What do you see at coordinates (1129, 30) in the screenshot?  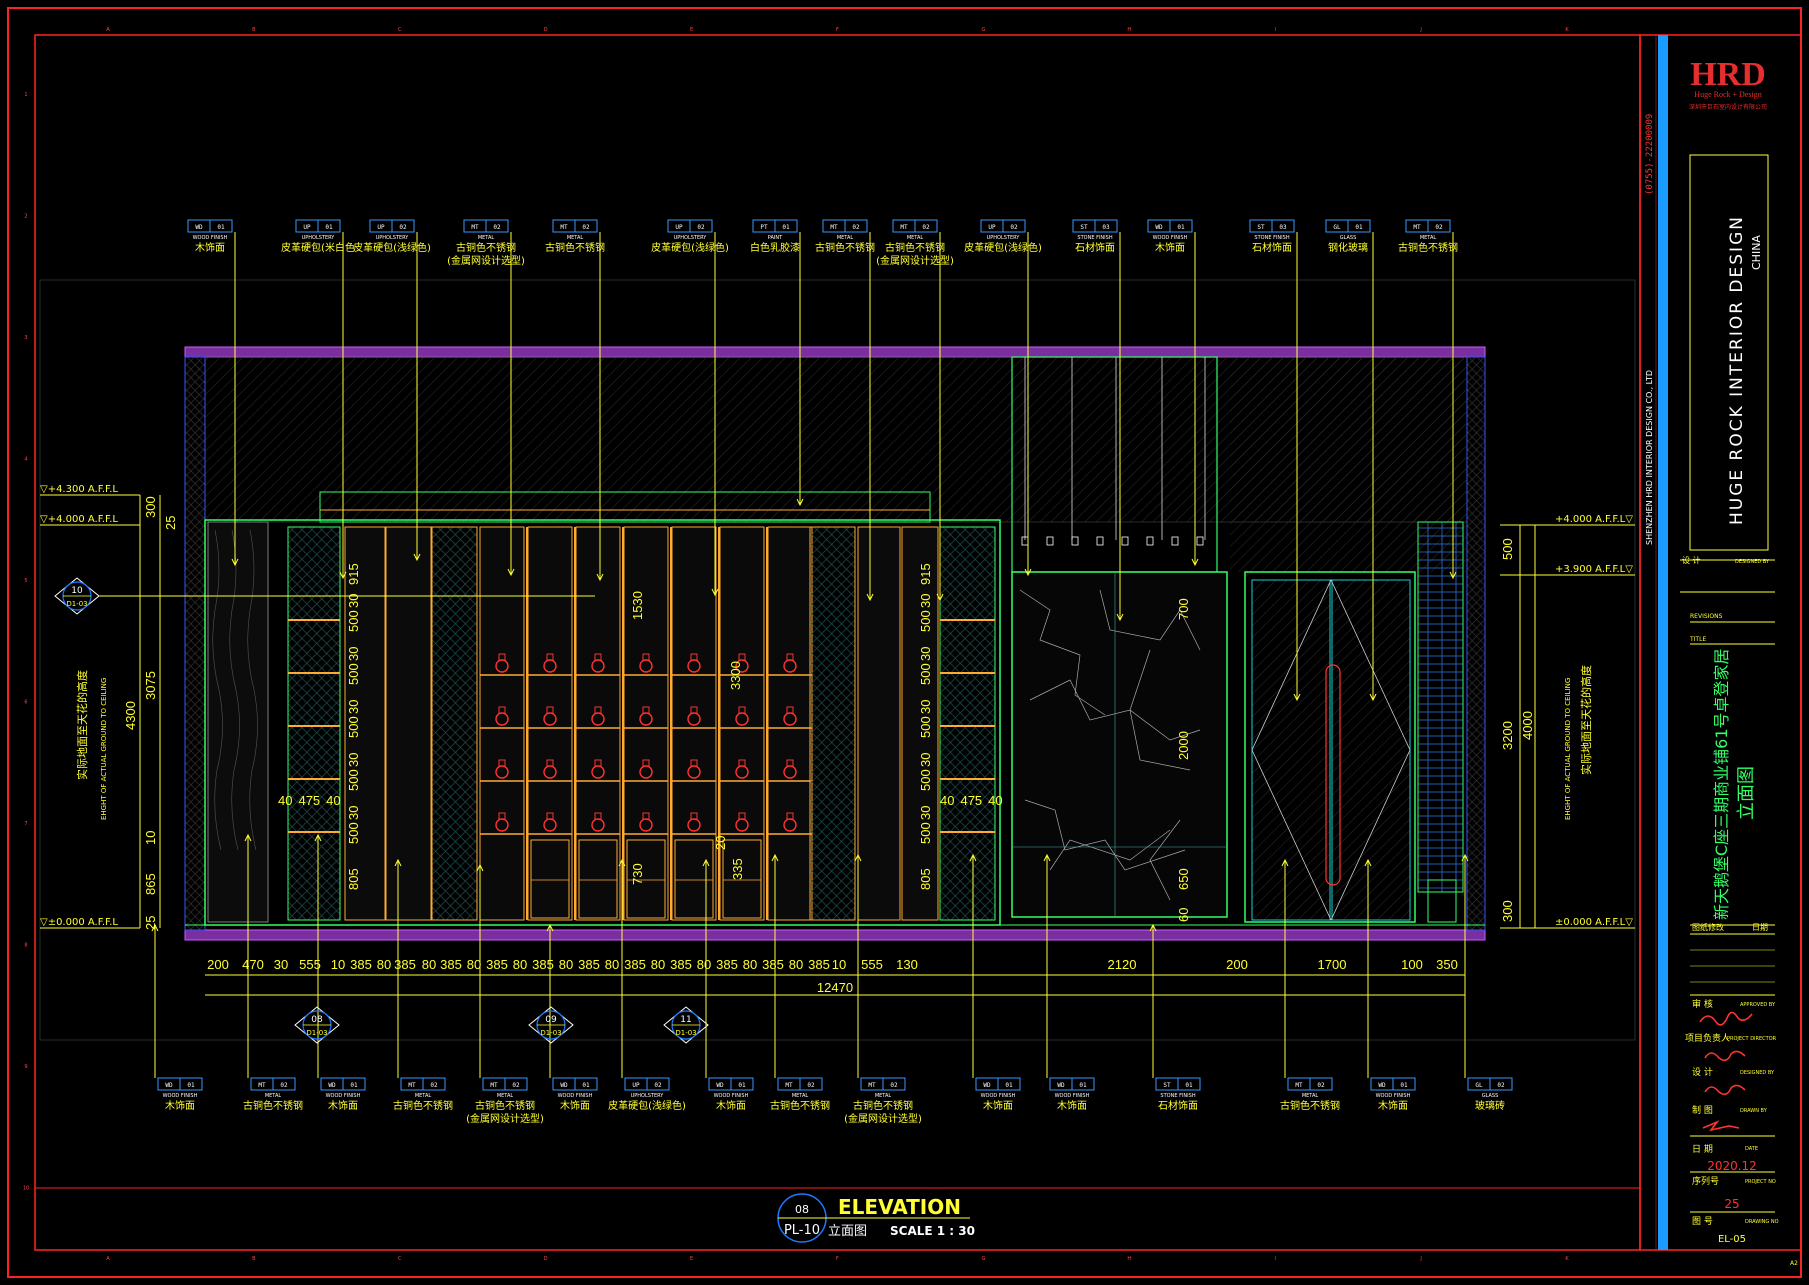 I see `grid-letter: H` at bounding box center [1129, 30].